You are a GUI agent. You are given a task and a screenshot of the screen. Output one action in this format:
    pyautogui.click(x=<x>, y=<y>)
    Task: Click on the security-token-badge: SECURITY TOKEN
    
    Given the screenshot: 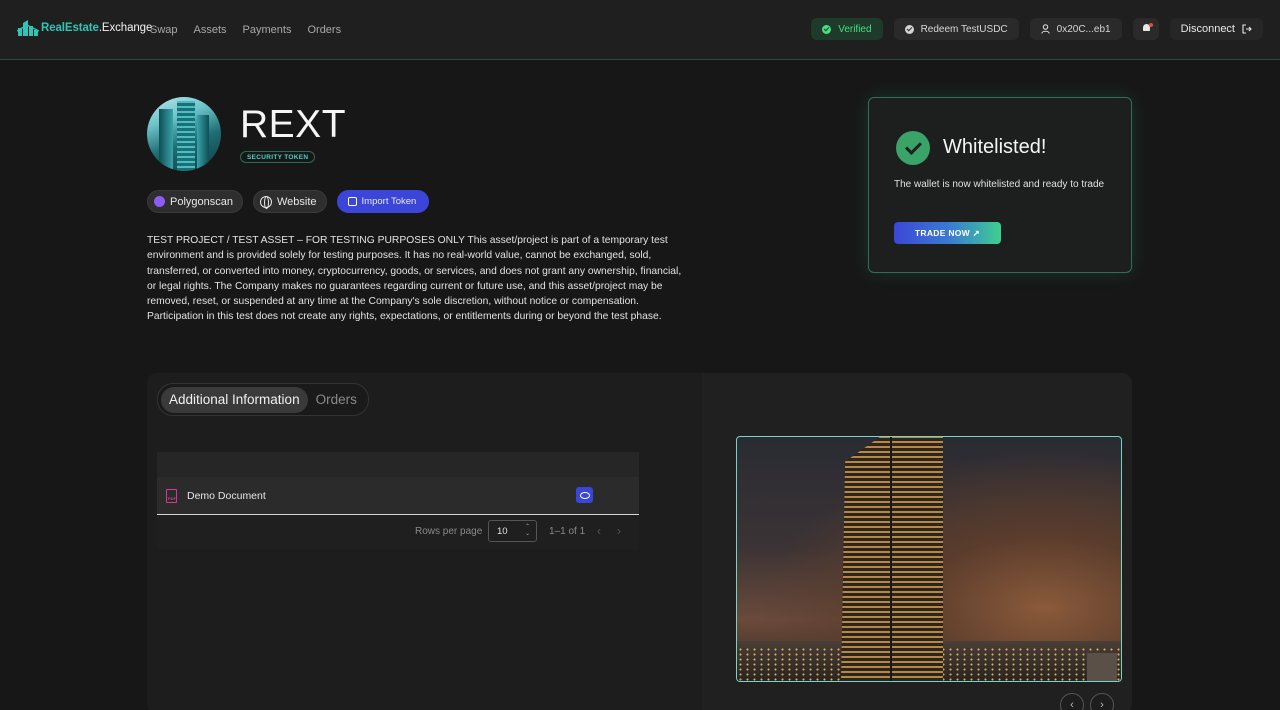 What is the action you would take?
    pyautogui.click(x=278, y=157)
    